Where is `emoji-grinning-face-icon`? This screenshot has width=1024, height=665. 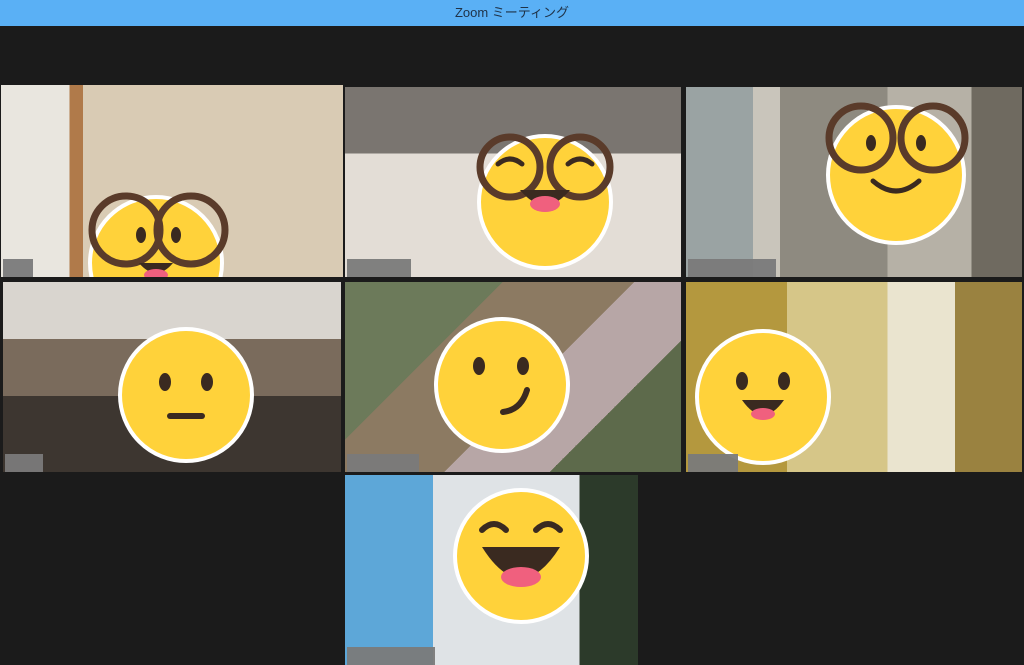 emoji-grinning-face-icon is located at coordinates (521, 556).